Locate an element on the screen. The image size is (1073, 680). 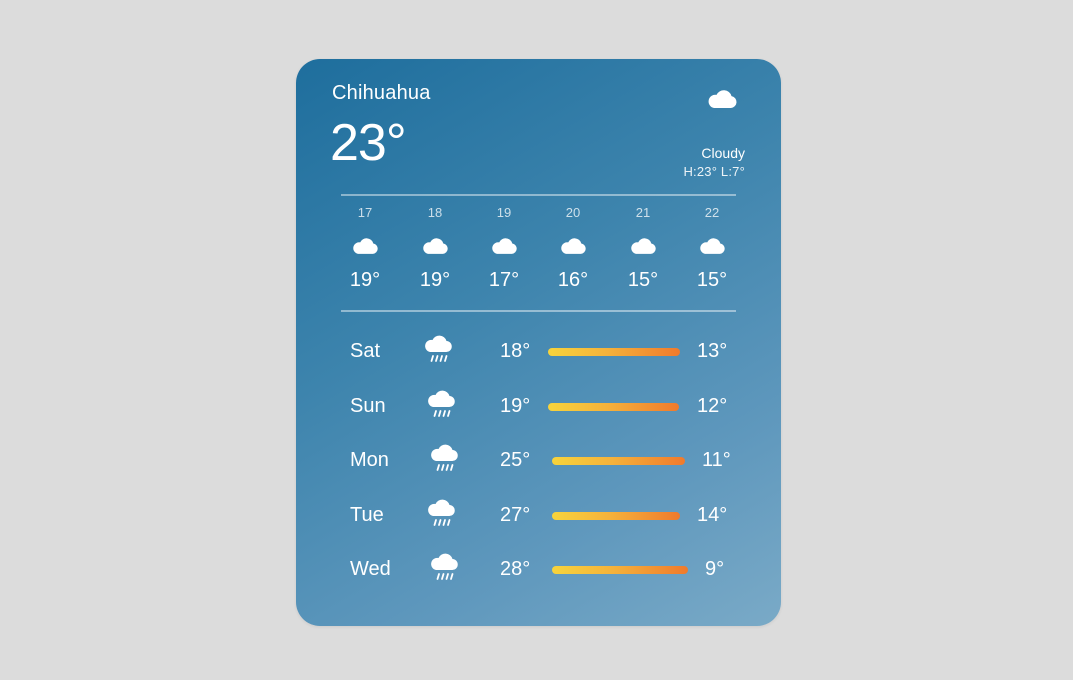
day-low: 13° is located at coordinates (712, 351).